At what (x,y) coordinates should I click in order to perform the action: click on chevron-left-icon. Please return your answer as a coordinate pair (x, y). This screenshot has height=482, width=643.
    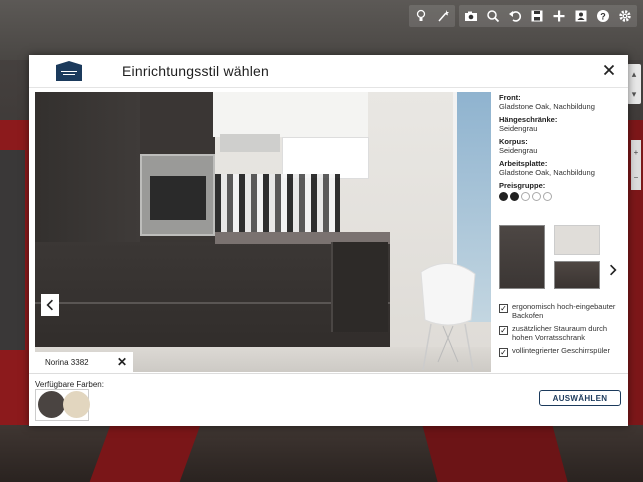
    Looking at the image, I should click on (49, 305).